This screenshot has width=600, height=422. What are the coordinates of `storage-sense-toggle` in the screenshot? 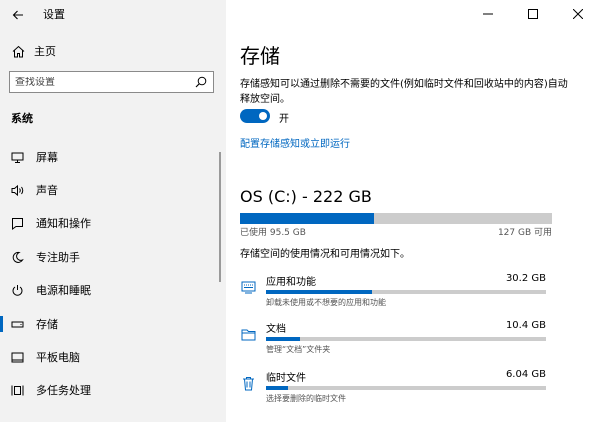 It's located at (255, 116).